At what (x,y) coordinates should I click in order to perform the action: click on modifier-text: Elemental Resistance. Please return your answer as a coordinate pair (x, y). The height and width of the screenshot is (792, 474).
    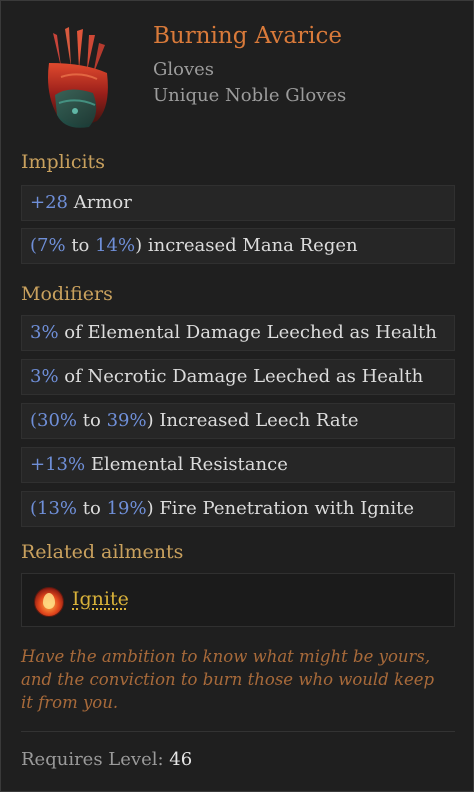
    Looking at the image, I should click on (186, 464).